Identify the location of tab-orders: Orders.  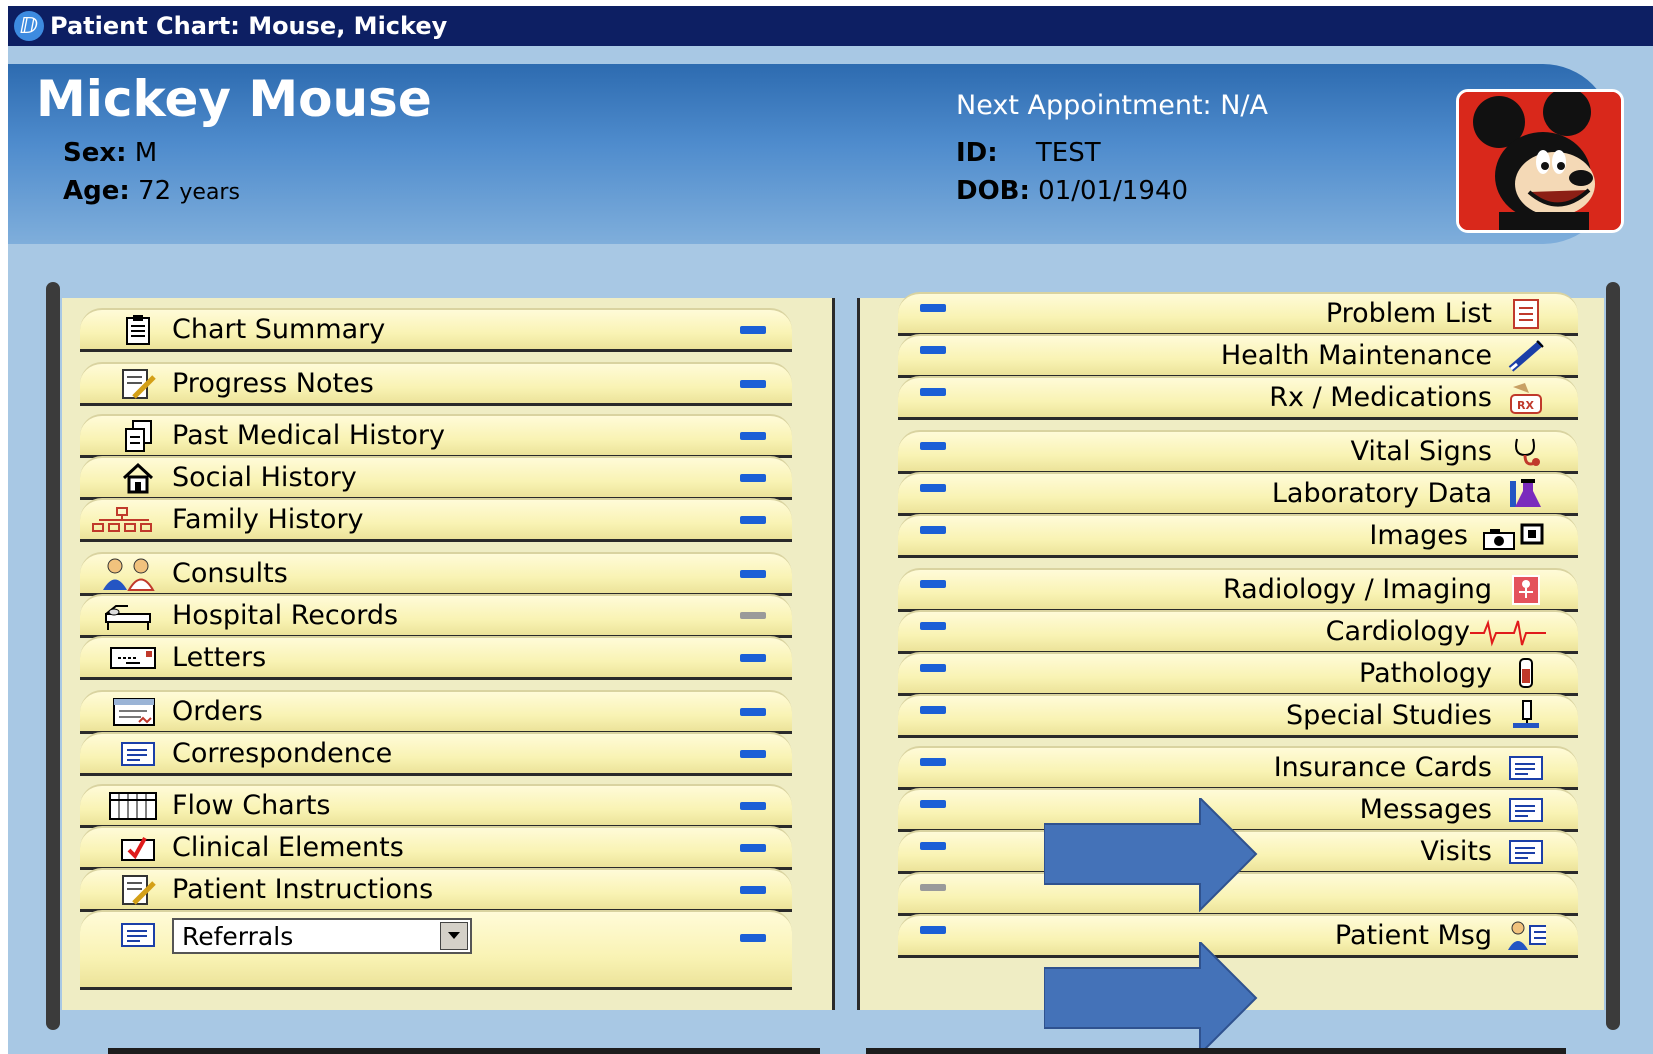
(436, 712).